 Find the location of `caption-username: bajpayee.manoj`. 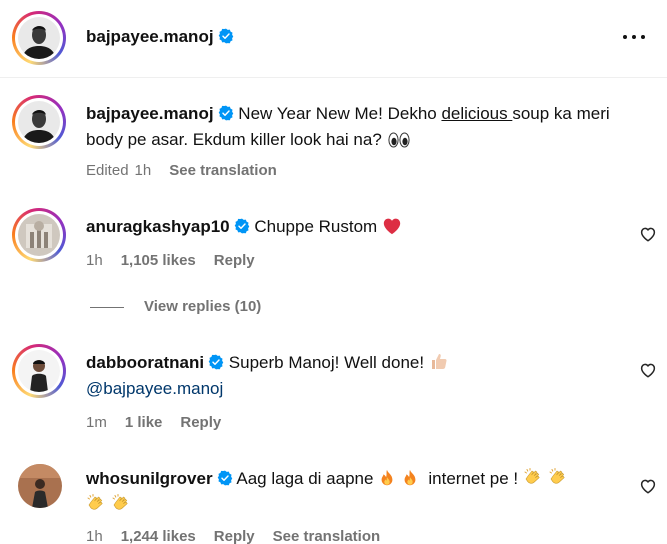

caption-username: bajpayee.manoj is located at coordinates (150, 113).